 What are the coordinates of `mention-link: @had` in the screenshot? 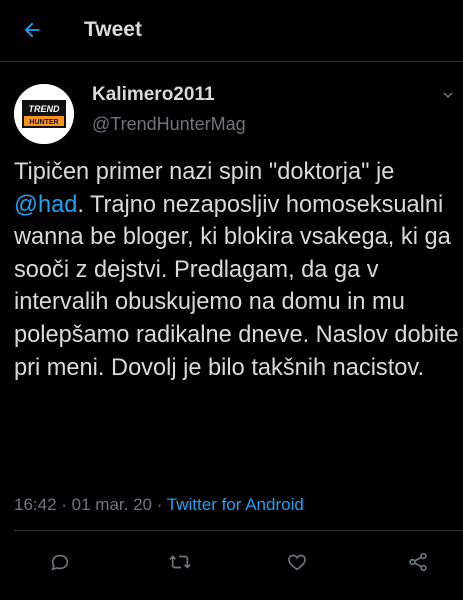 It's located at (45, 205).